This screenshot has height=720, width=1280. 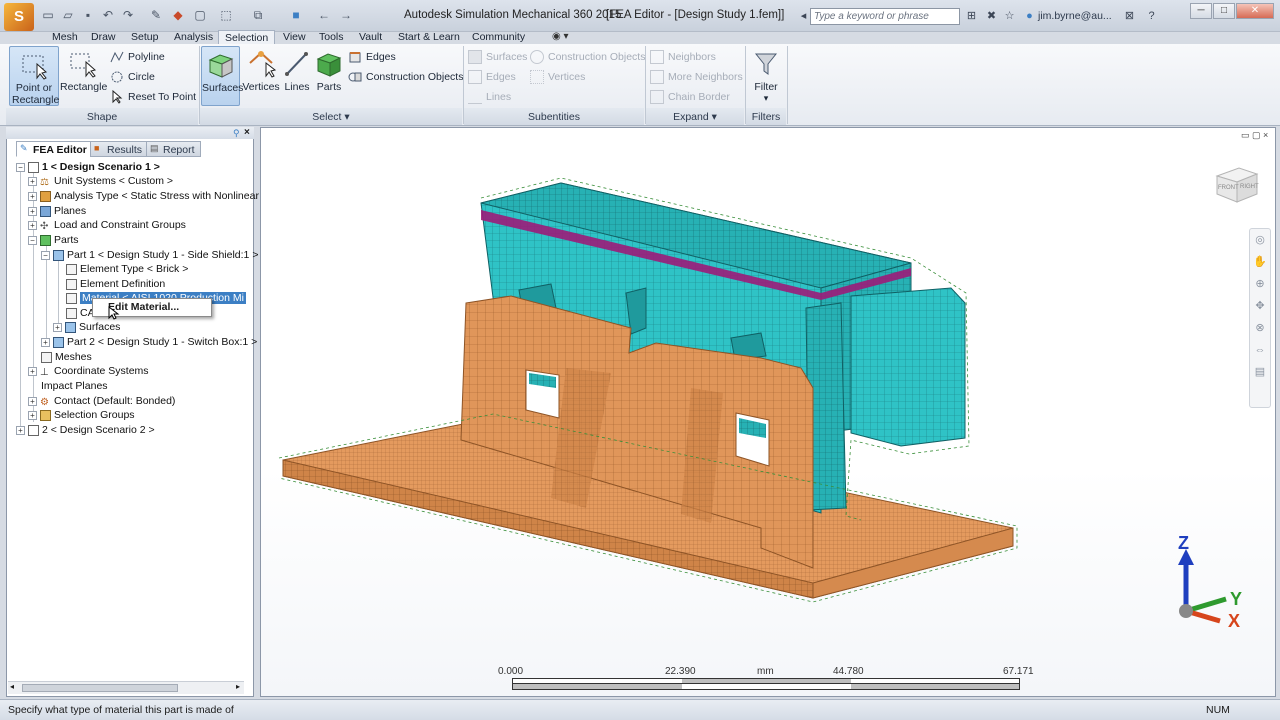 I want to click on viewport-window-controls: ▭ ▢ ×, so click(x=1257, y=136).